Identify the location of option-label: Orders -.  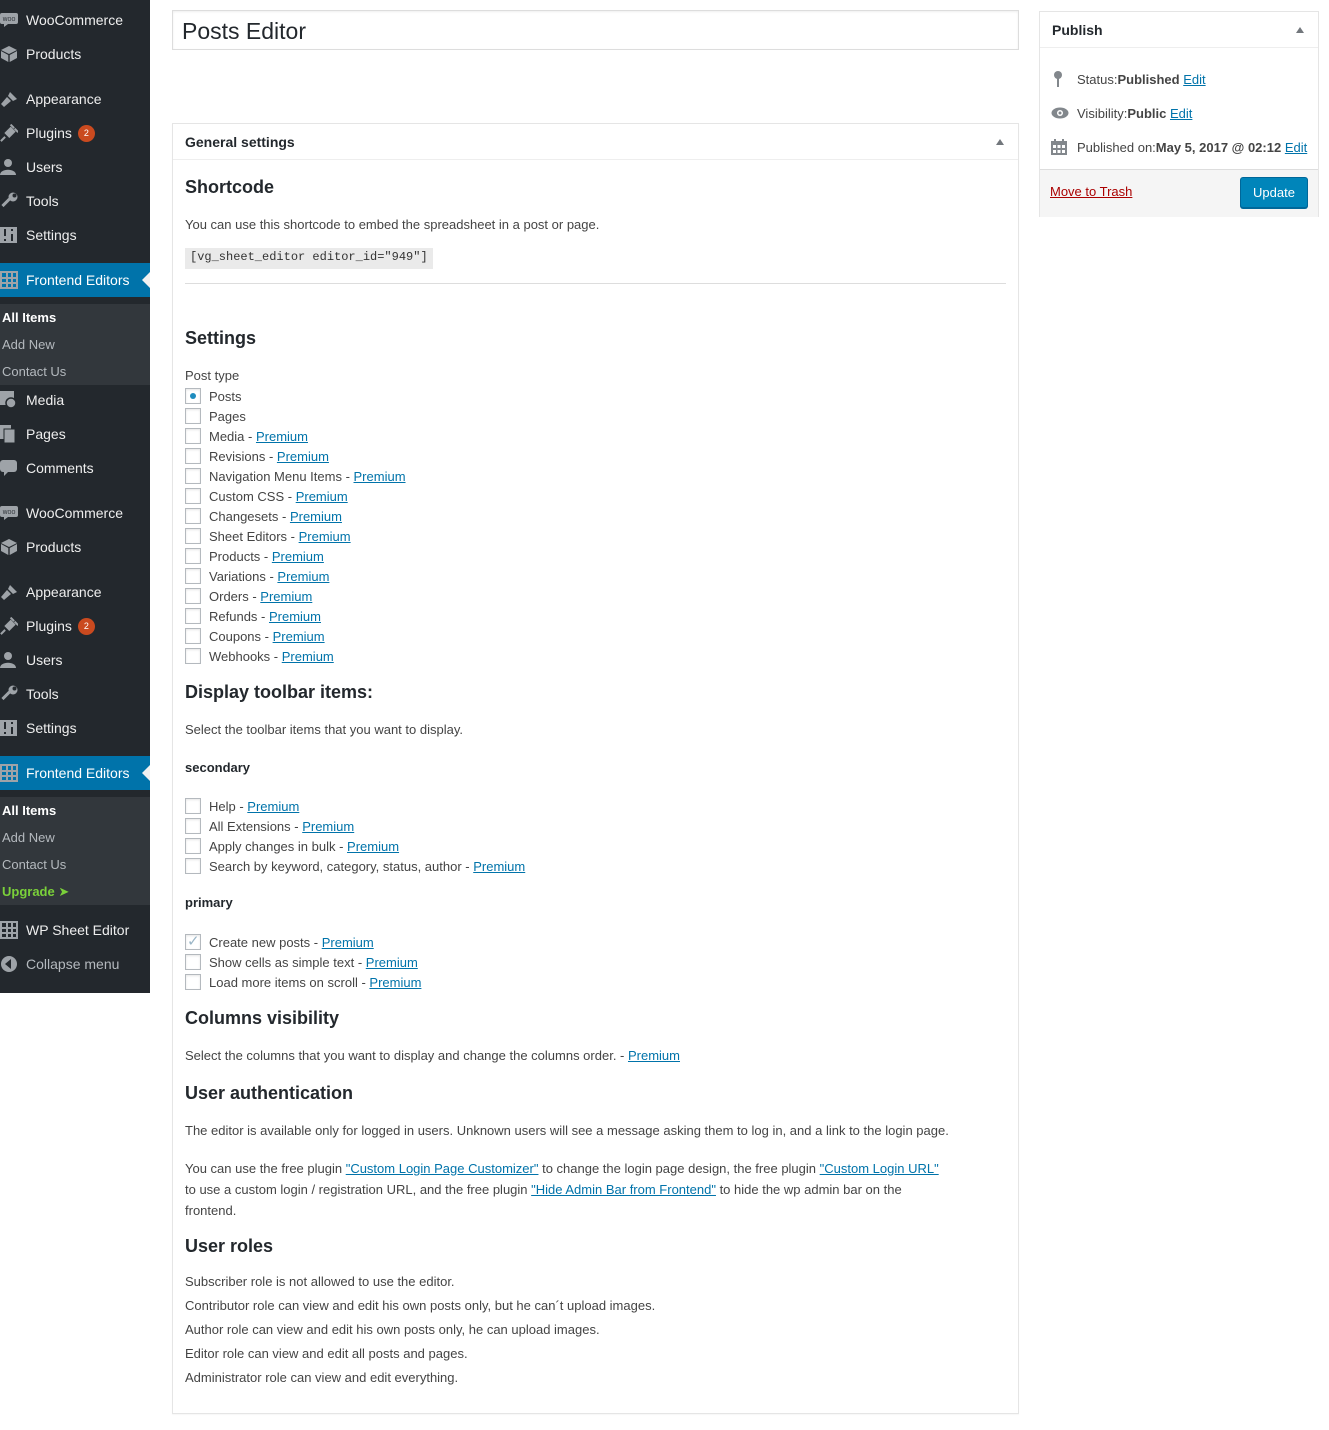
(235, 596).